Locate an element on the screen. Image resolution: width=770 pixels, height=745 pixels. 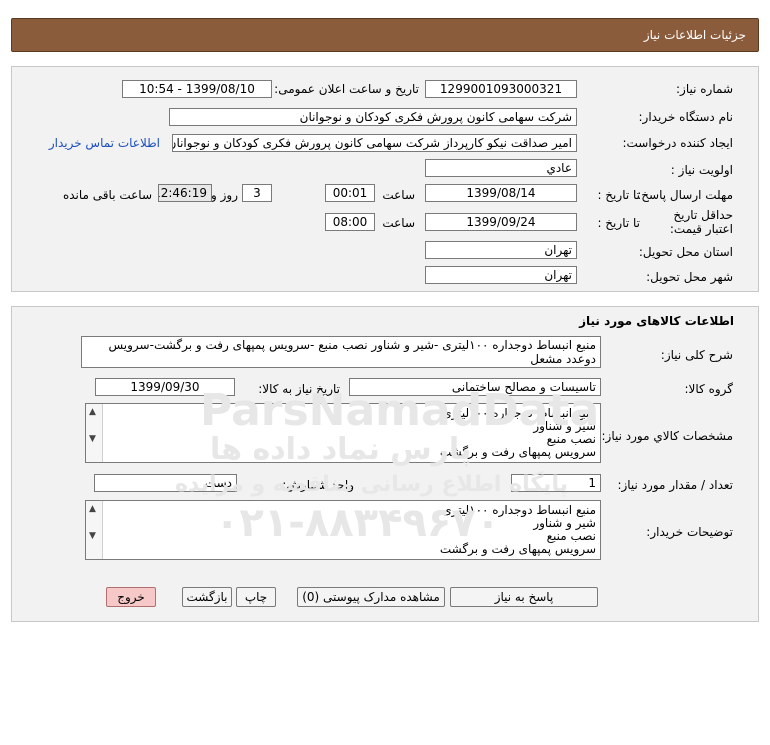
deadline-to-date-label: تا تاریخ : is located at coordinates (618, 195).